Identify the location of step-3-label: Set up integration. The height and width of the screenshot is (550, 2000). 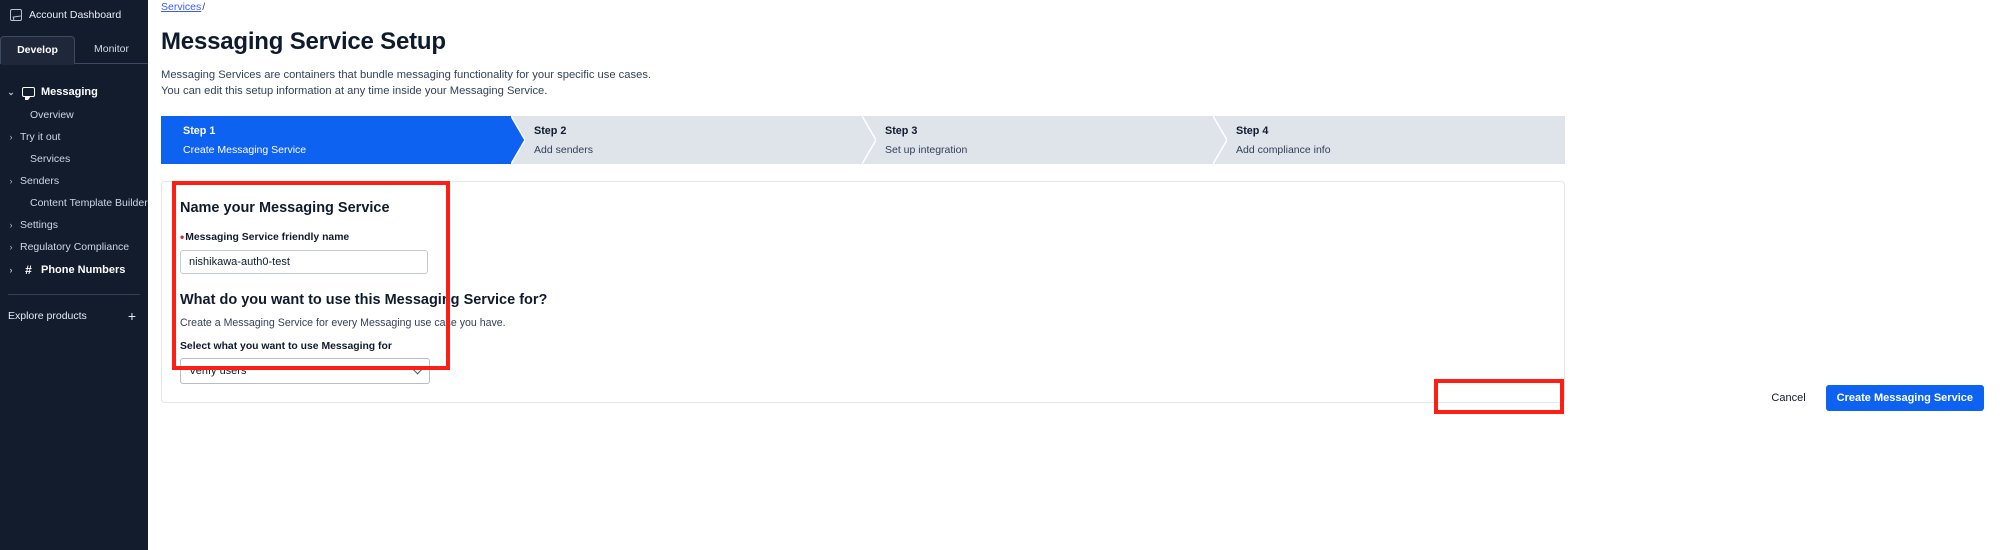
(926, 150).